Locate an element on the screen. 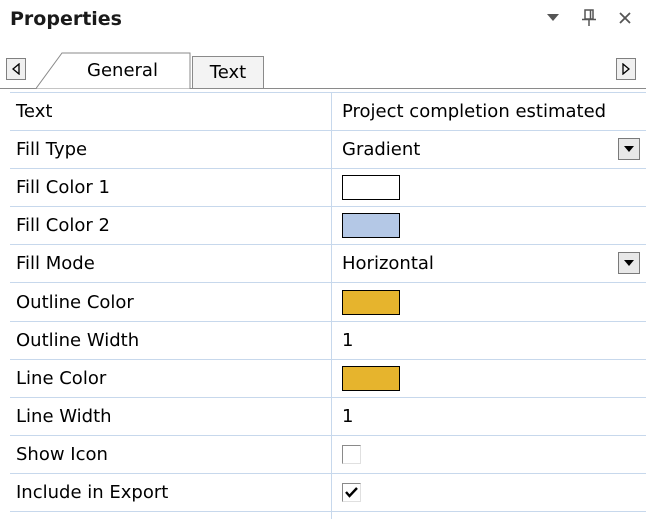 The width and height of the screenshot is (646, 519). tab-text: Text is located at coordinates (228, 72).